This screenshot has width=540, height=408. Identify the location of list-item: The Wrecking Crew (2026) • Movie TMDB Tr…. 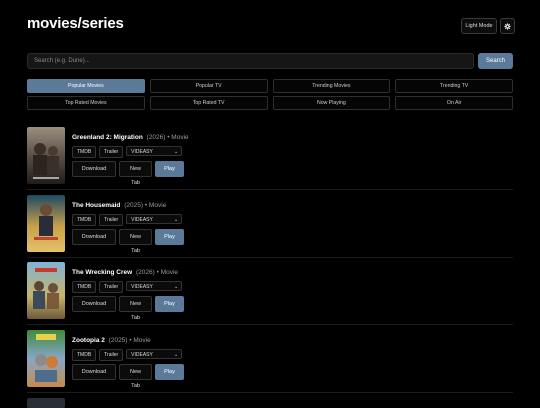
(270, 293).